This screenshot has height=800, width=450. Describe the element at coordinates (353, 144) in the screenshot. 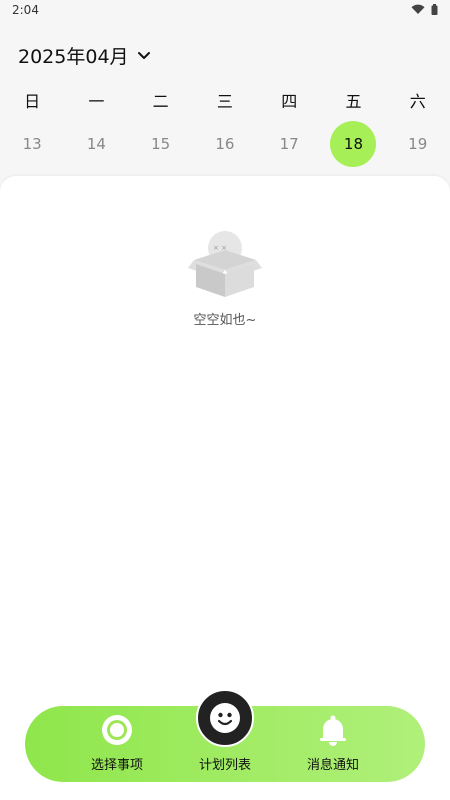

I see `date-cell-selected: 18` at that location.